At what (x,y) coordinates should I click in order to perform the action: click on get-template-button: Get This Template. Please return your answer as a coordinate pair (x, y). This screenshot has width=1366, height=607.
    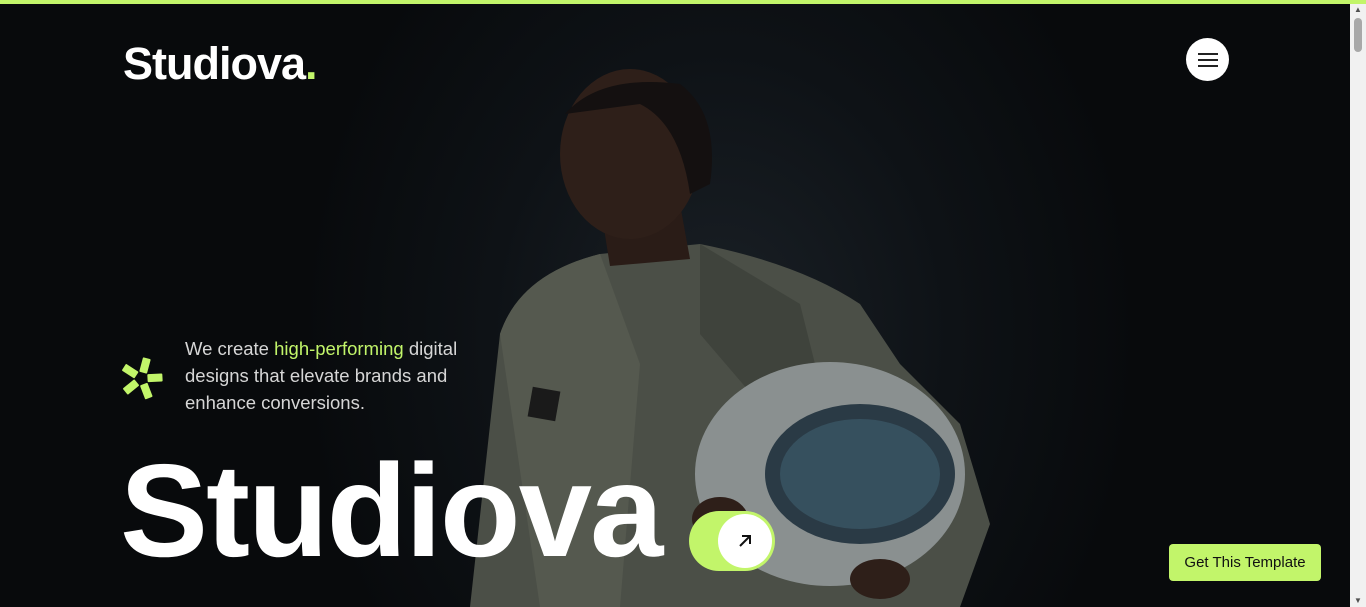
    Looking at the image, I should click on (1245, 562).